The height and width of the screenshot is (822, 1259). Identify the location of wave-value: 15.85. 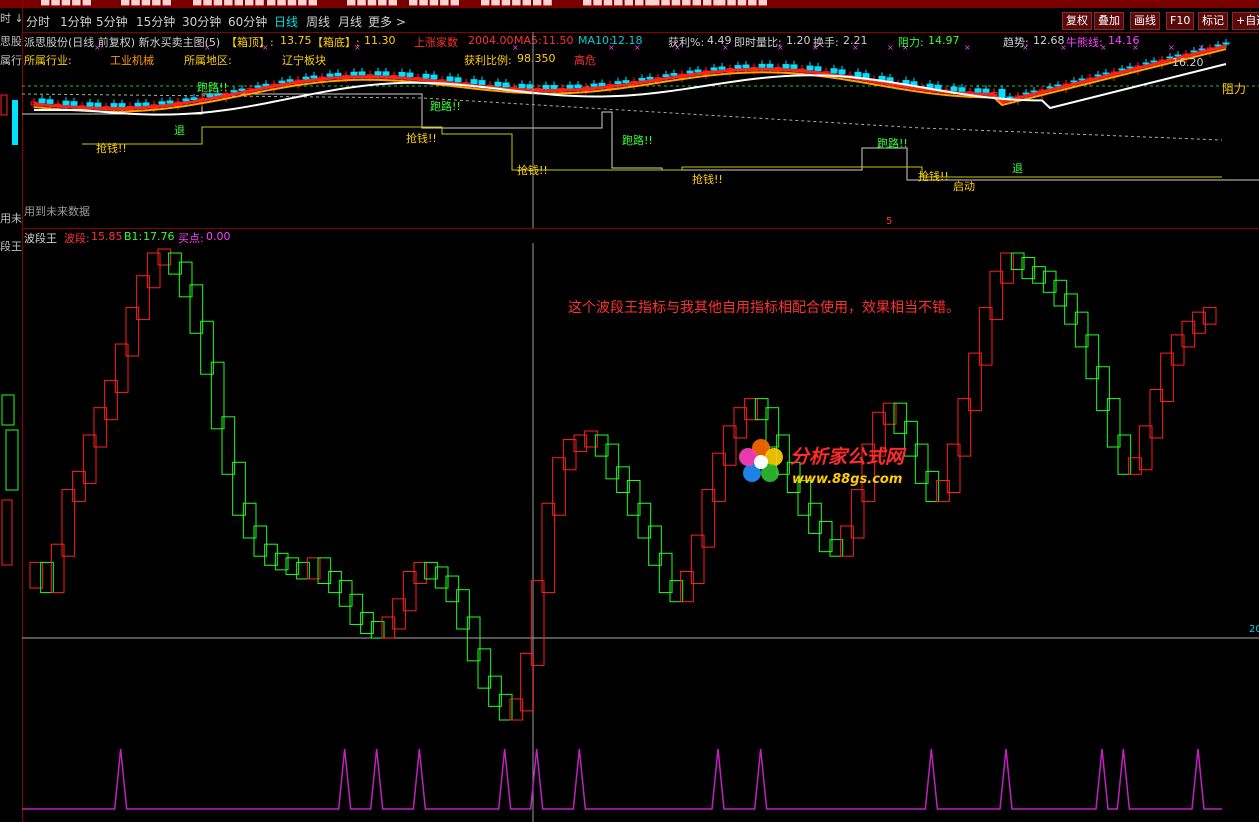
(107, 236).